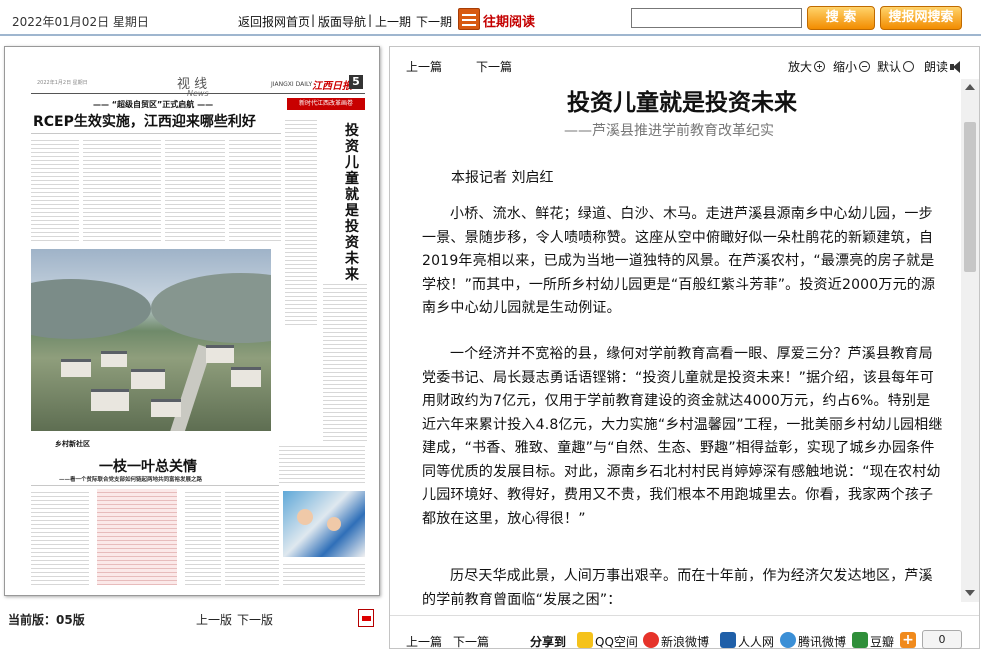 The image size is (981, 653). I want to click on zoom-out-button: 缩小, so click(852, 66).